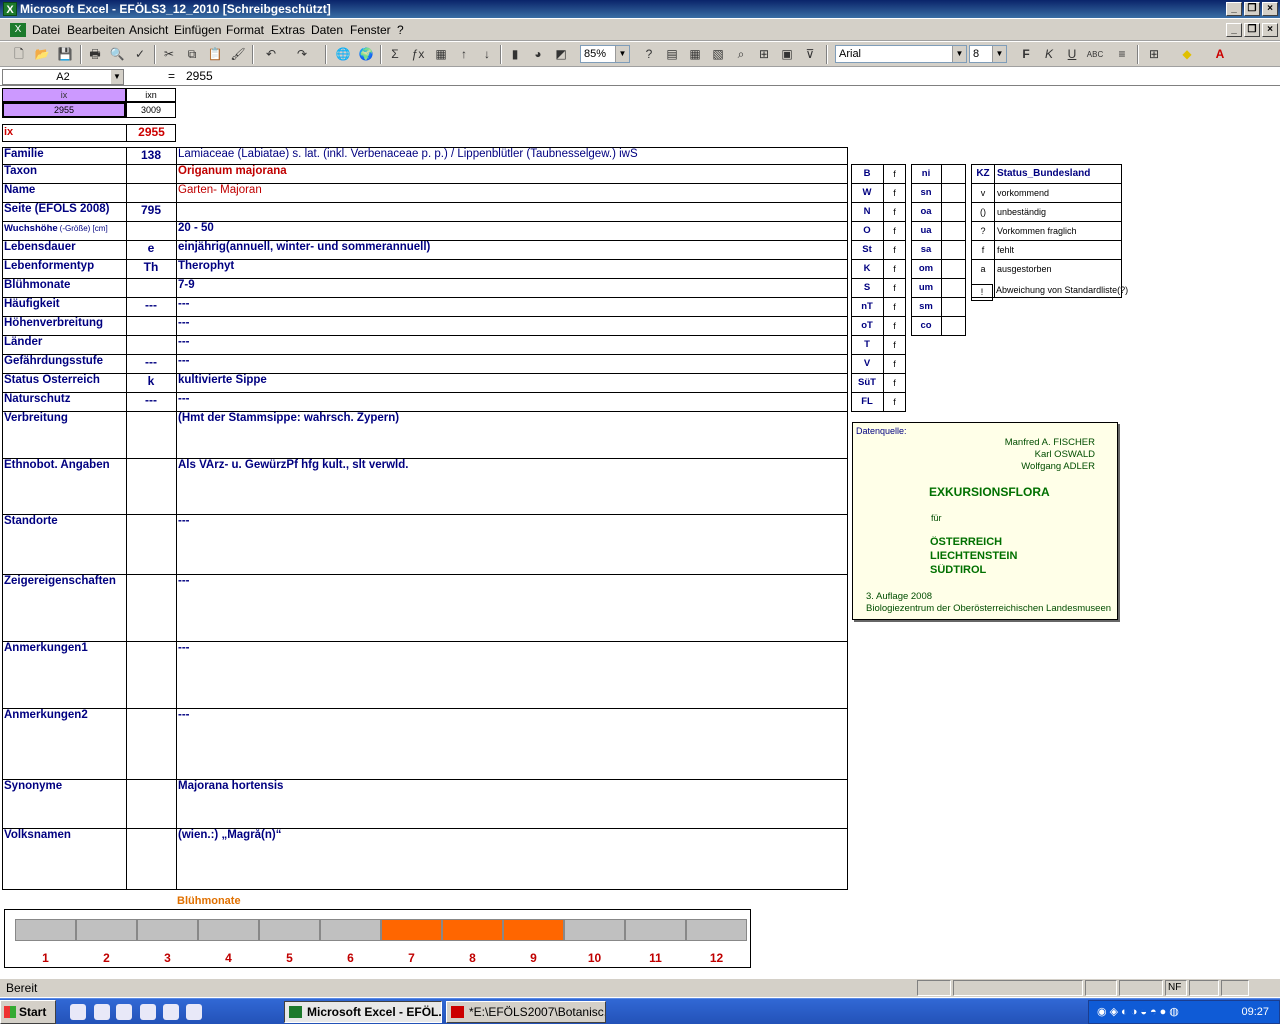 This screenshot has width=1280, height=1024. I want to click on menu-bearbeiten: Bearbeiten, so click(96, 30).